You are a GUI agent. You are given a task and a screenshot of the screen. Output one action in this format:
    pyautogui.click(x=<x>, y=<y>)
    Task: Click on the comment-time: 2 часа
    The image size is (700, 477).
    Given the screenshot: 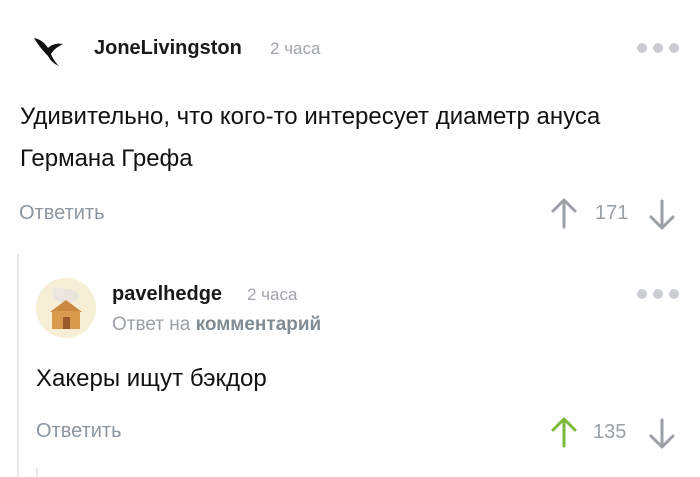 What is the action you would take?
    pyautogui.click(x=295, y=48)
    